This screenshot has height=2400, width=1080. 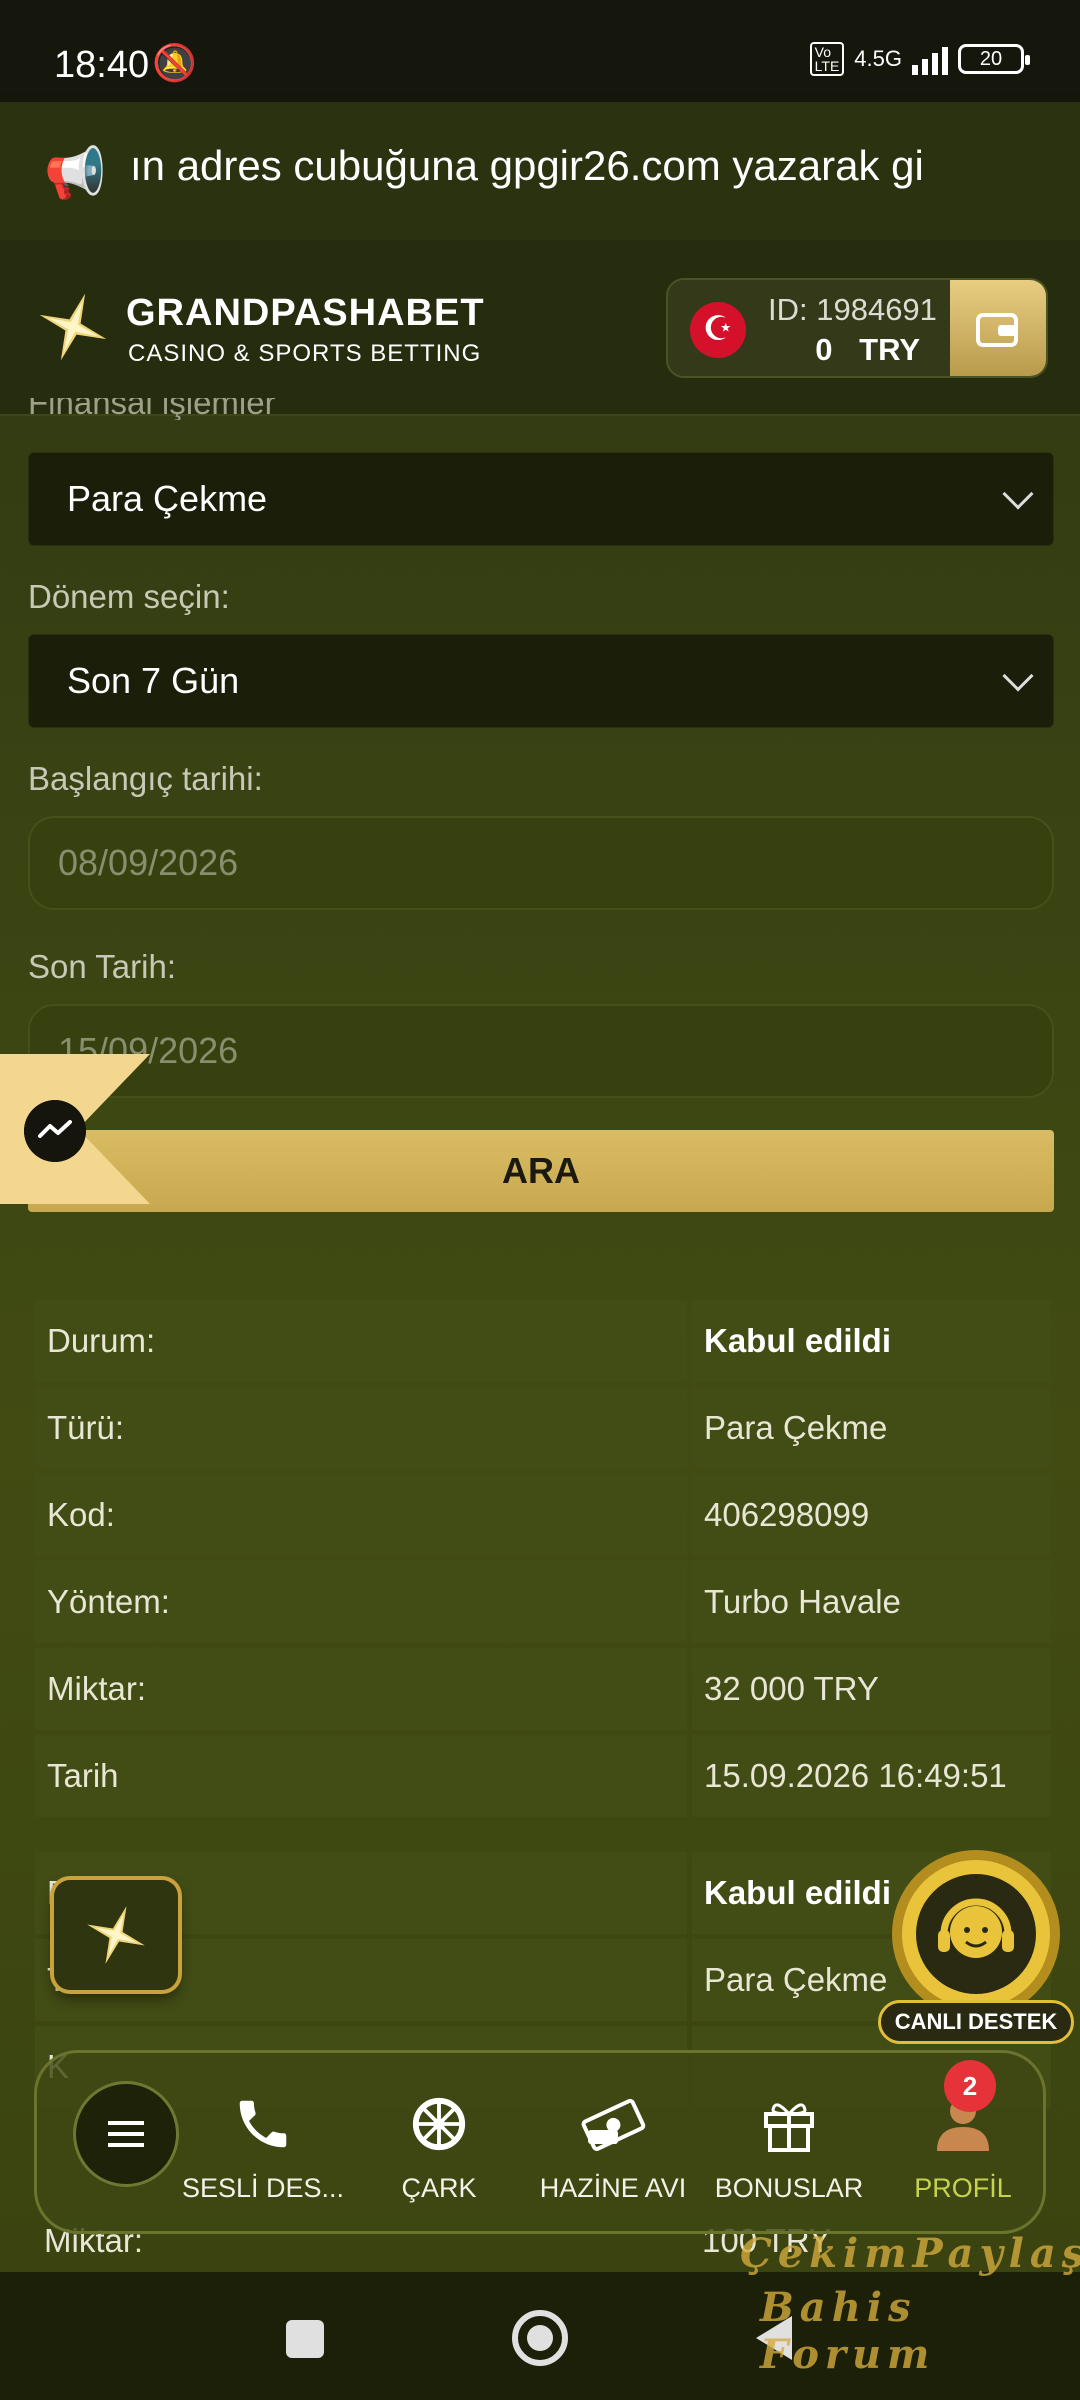 What do you see at coordinates (718, 330) in the screenshot?
I see `turkey-flag-icon: ☪` at bounding box center [718, 330].